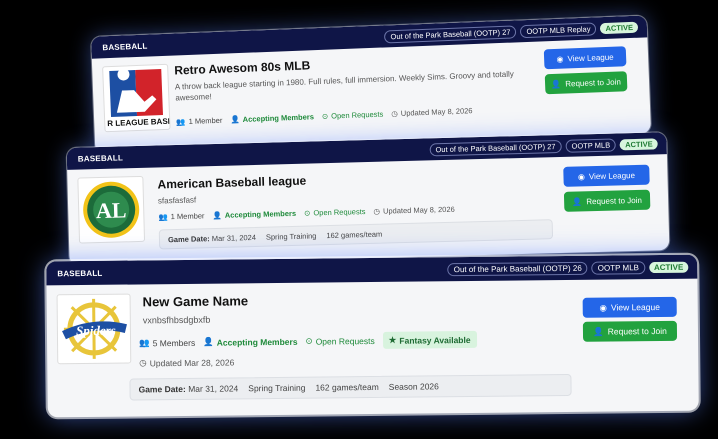  I want to click on league-logo: AL, so click(111, 209).